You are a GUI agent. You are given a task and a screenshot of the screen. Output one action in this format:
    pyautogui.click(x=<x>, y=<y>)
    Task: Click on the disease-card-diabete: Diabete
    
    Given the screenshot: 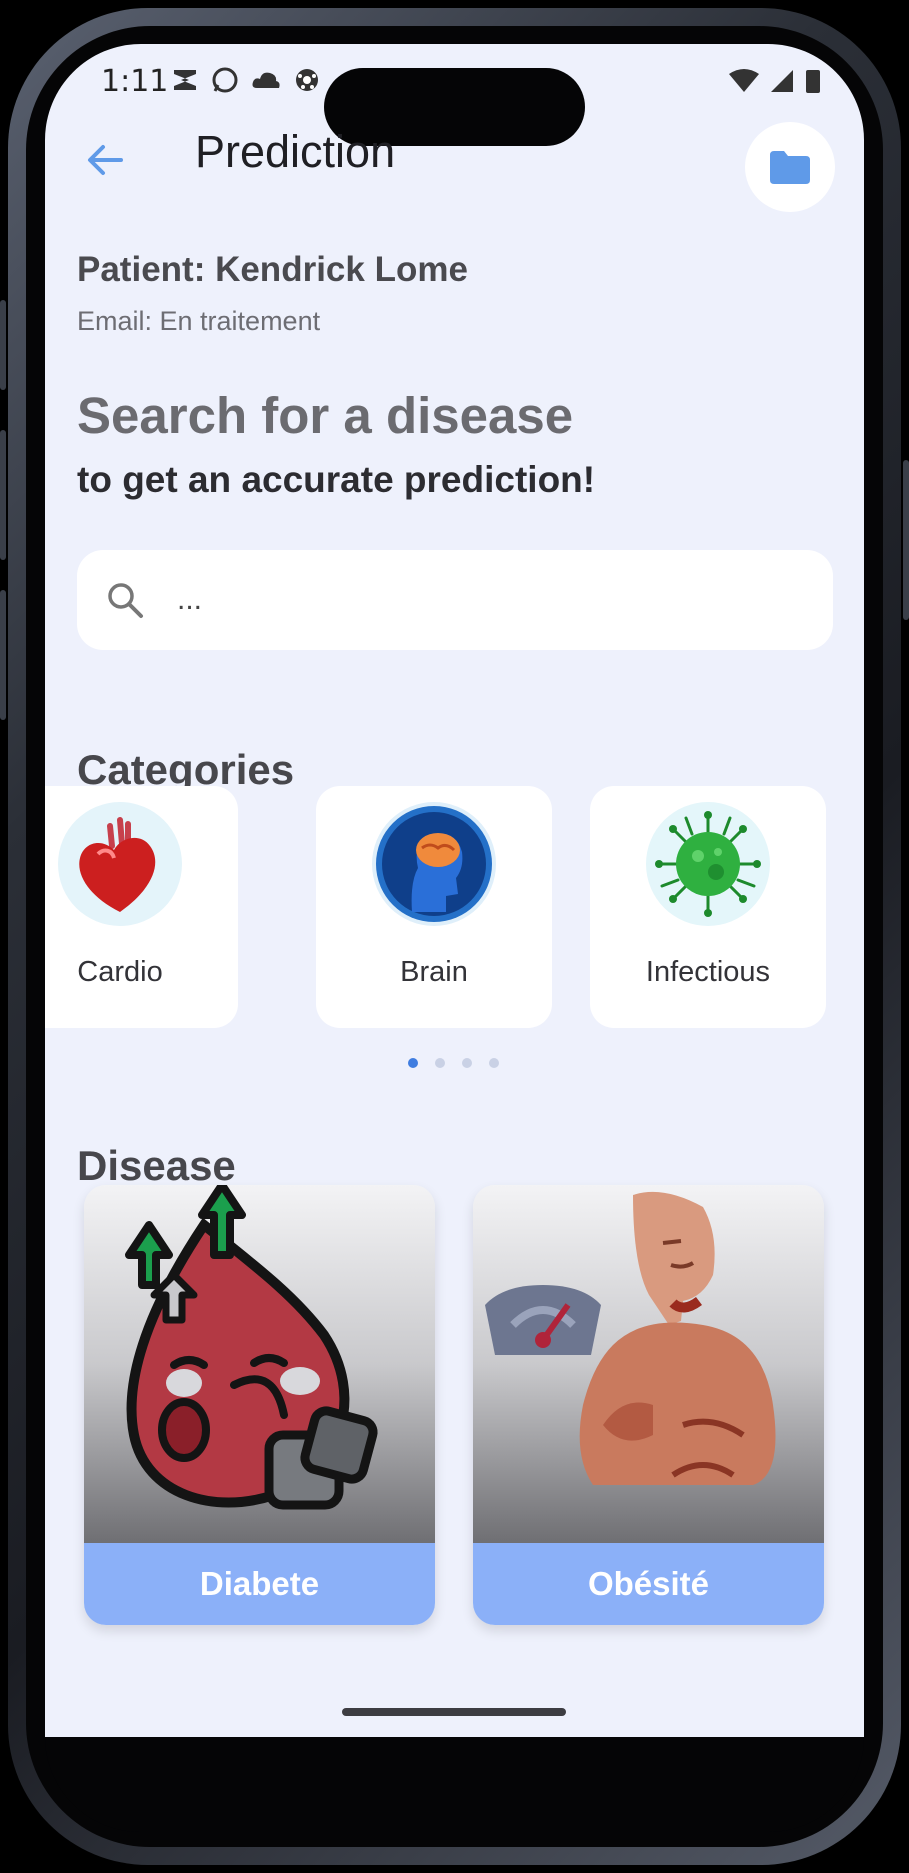 What is the action you would take?
    pyautogui.click(x=259, y=1405)
    